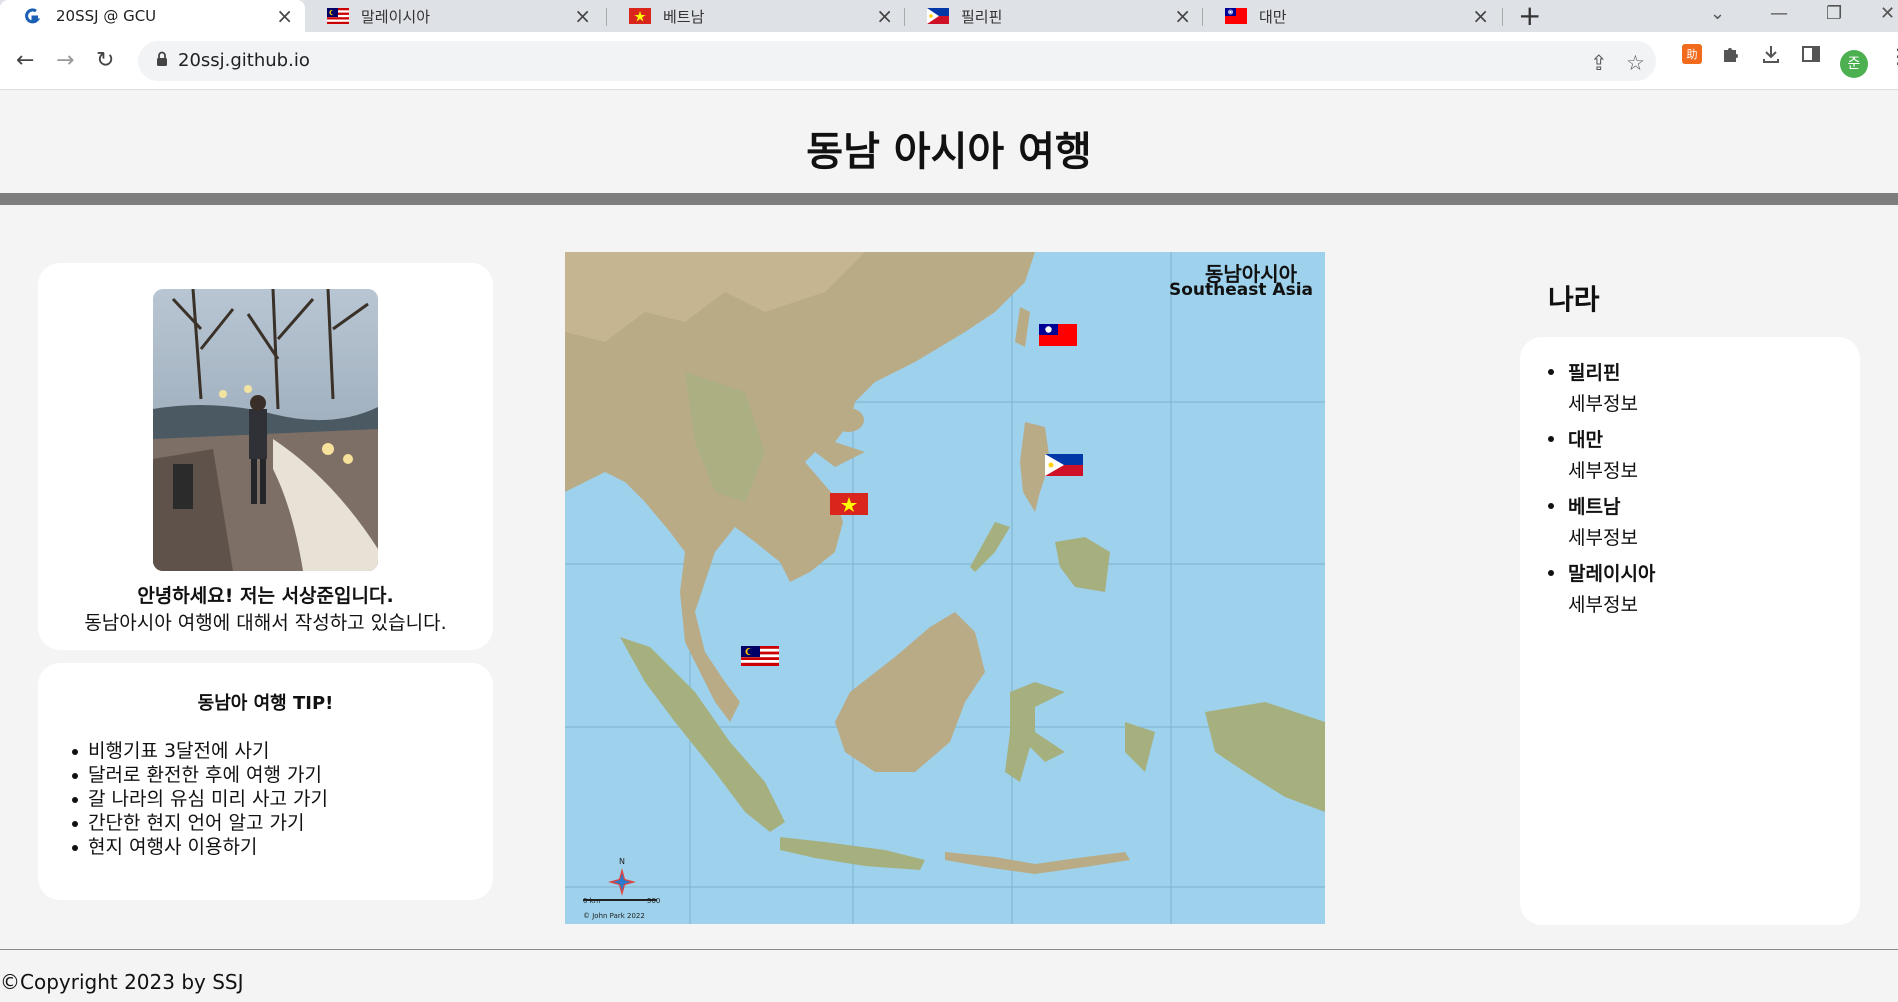  Describe the element at coordinates (760, 656) in the screenshot. I see `malaysia-flag-marker` at that location.